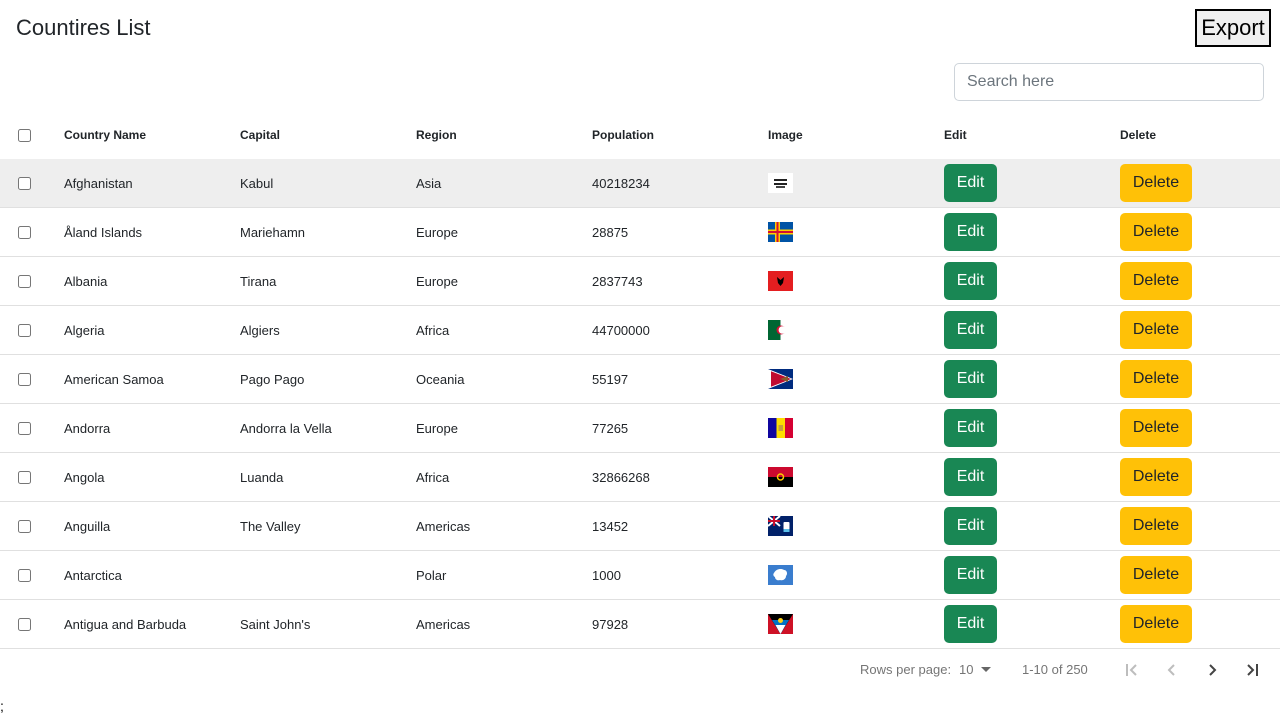 The height and width of the screenshot is (720, 1280). Describe the element at coordinates (785, 135) in the screenshot. I see `header-image: Image` at that location.